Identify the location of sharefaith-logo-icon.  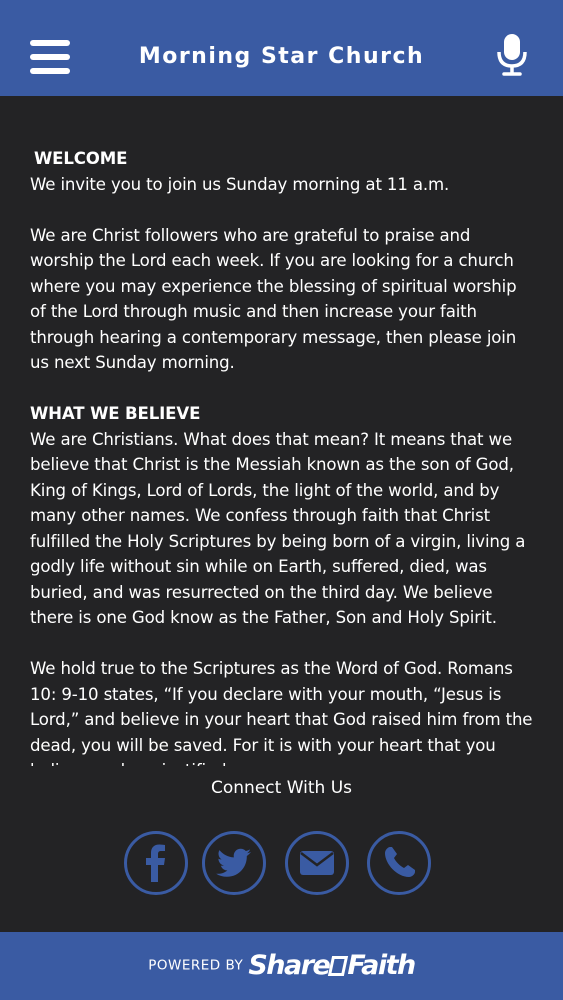
(338, 965).